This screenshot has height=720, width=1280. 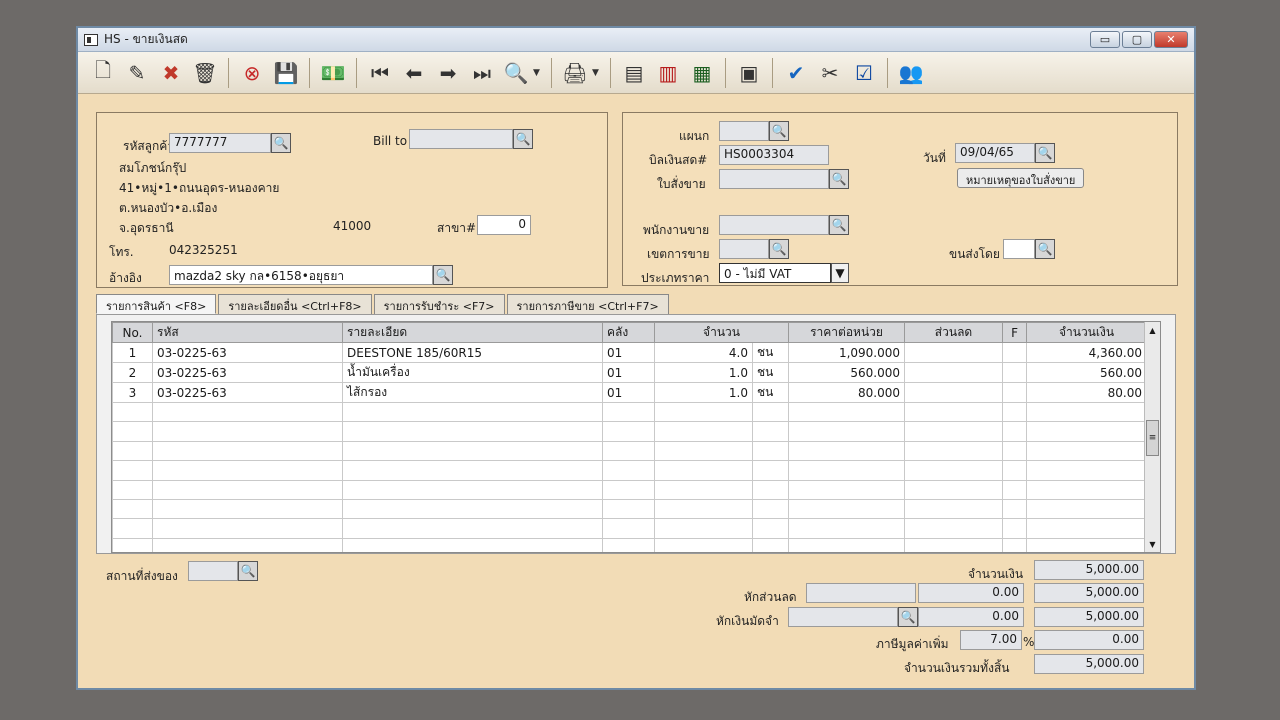 I want to click on grid-scrollbar: ▲ ≡ ▼, so click(x=1152, y=437).